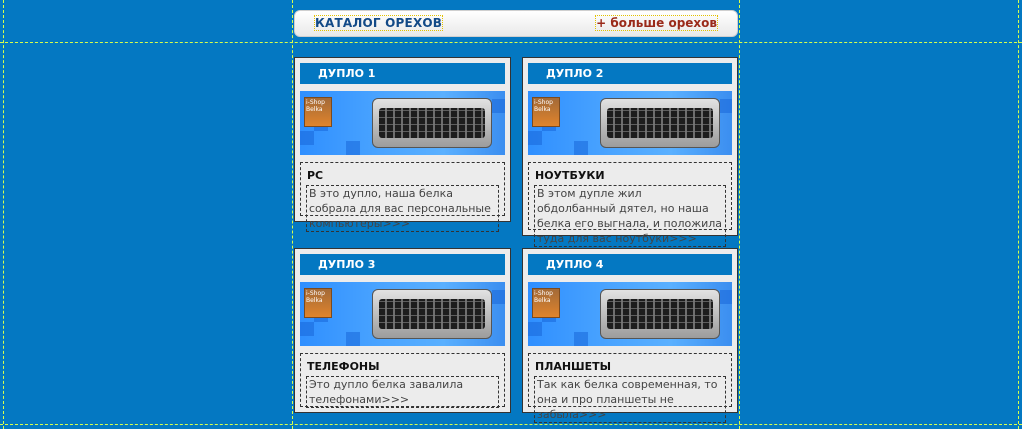  I want to click on card-header: ДУПЛО 3, so click(402, 264).